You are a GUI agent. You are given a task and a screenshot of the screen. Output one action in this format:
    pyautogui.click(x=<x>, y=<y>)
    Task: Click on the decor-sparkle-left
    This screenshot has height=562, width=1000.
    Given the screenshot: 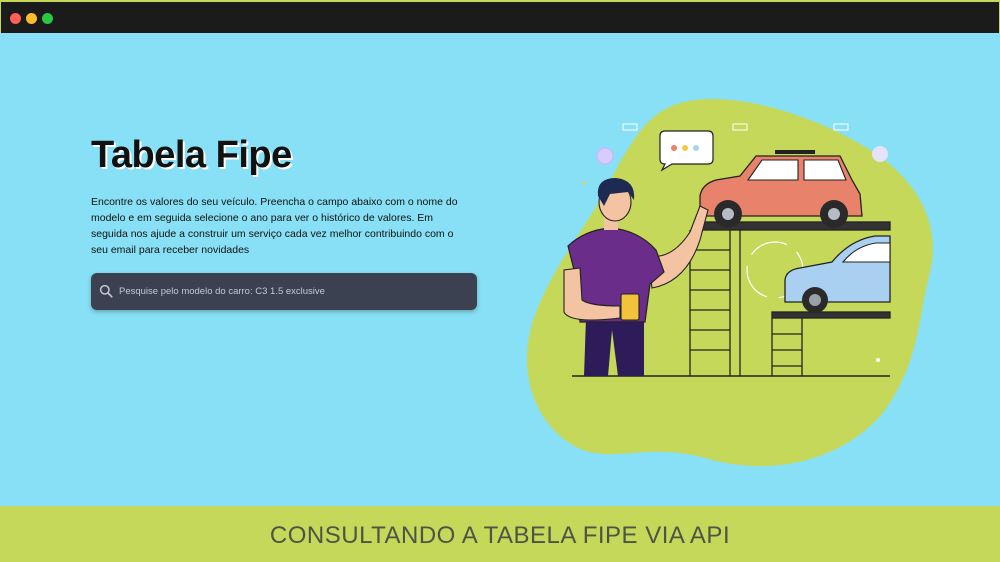 What is the action you would take?
    pyautogui.click(x=605, y=156)
    